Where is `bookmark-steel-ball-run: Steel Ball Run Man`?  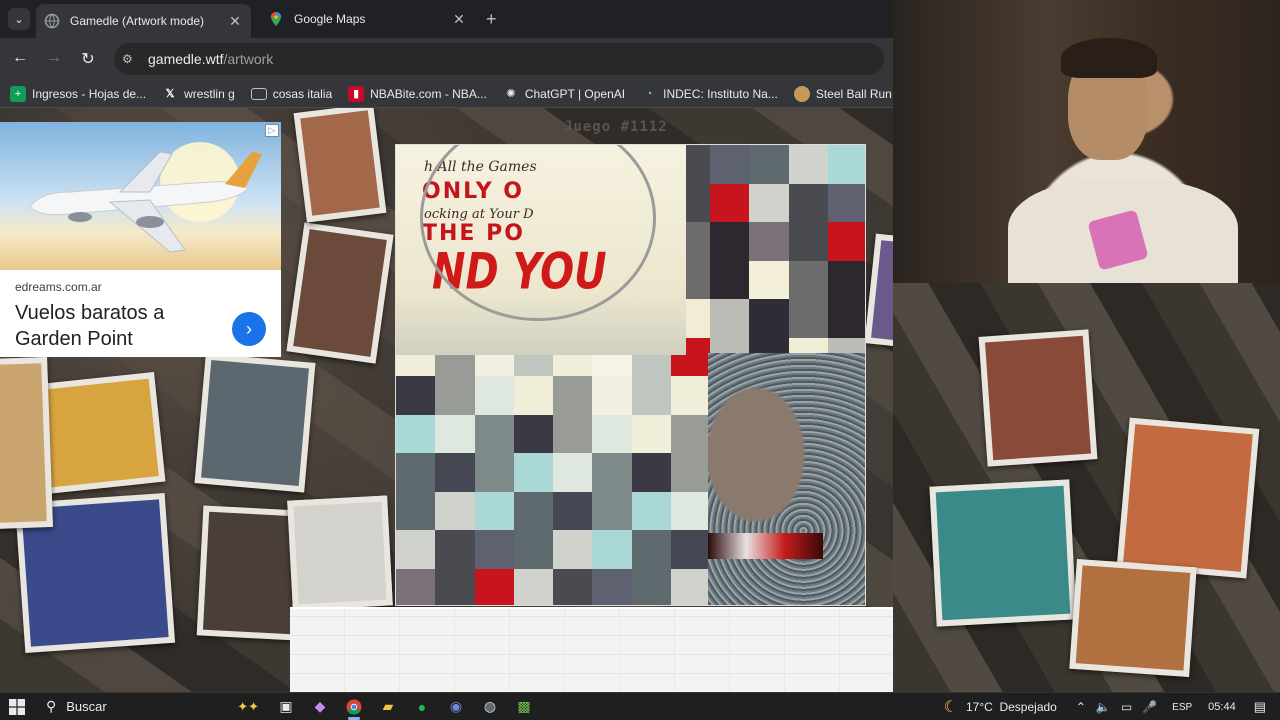
bookmark-steel-ball-run: Steel Ball Run Man is located at coordinates (843, 93).